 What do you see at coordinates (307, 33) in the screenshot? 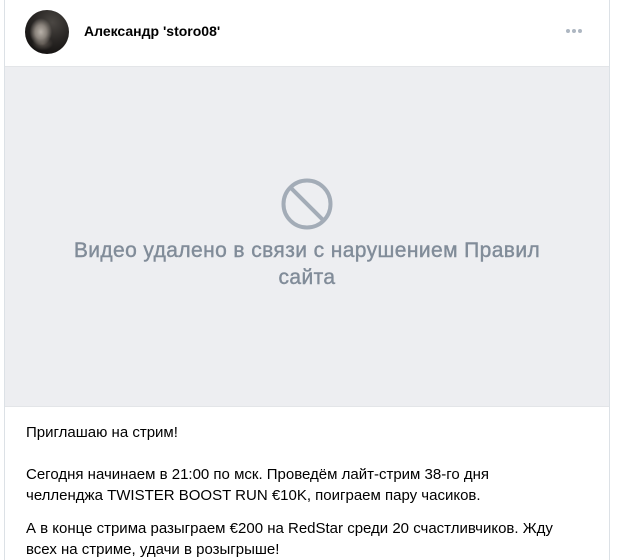
I see `post-header: Александр 'storo08'` at bounding box center [307, 33].